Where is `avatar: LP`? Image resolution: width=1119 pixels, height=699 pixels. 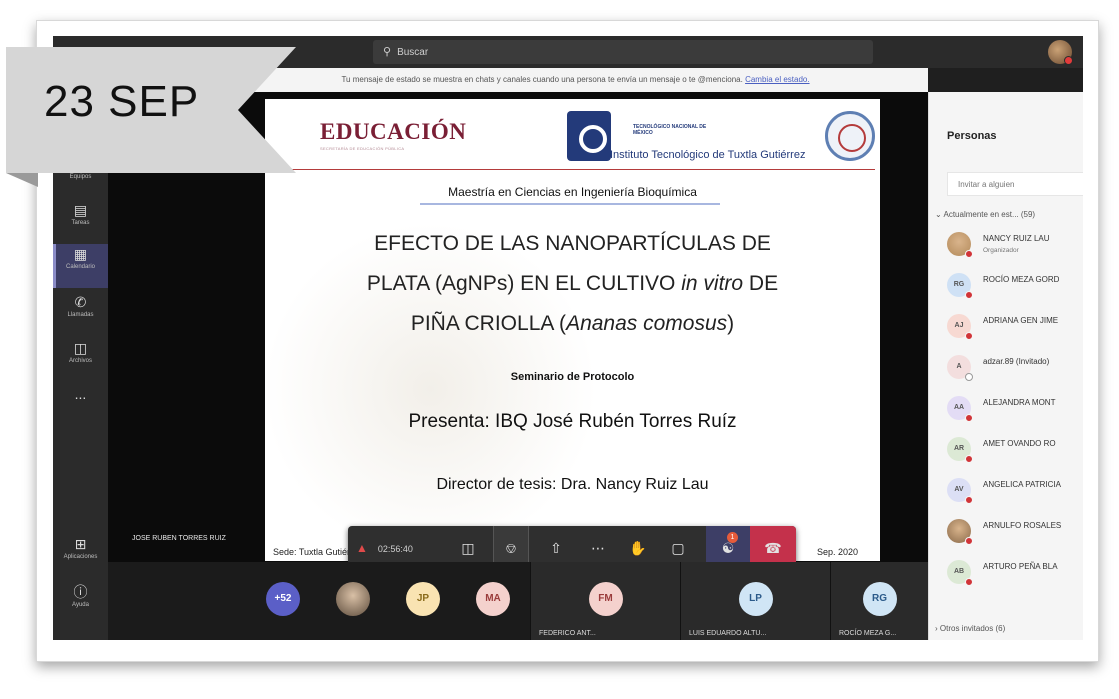
avatar: LP is located at coordinates (755, 599).